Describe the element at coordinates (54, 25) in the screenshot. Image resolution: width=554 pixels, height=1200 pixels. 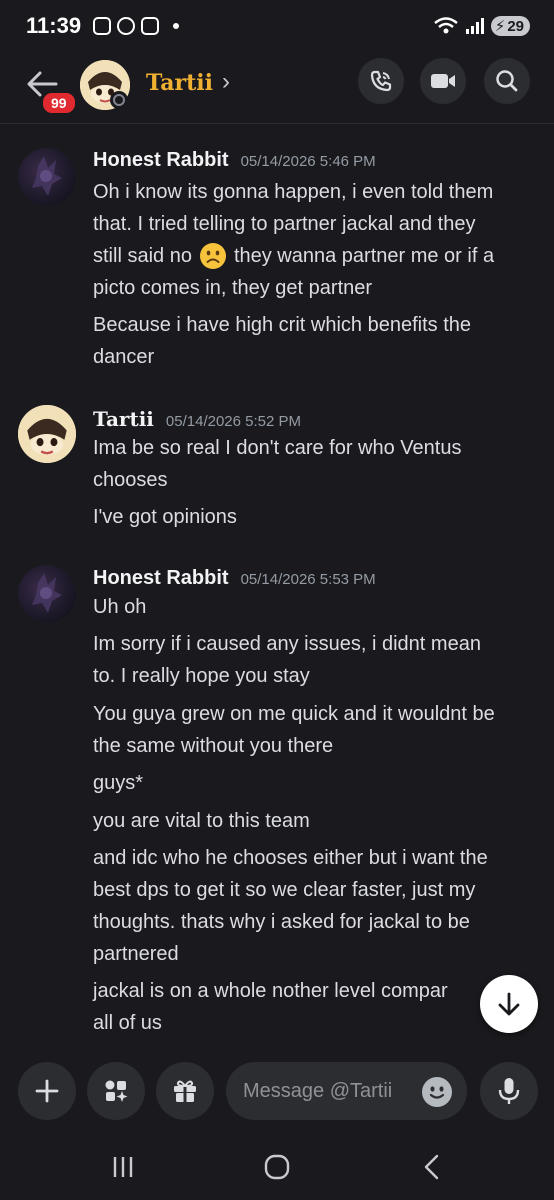
I see `status-time: 11:39` at that location.